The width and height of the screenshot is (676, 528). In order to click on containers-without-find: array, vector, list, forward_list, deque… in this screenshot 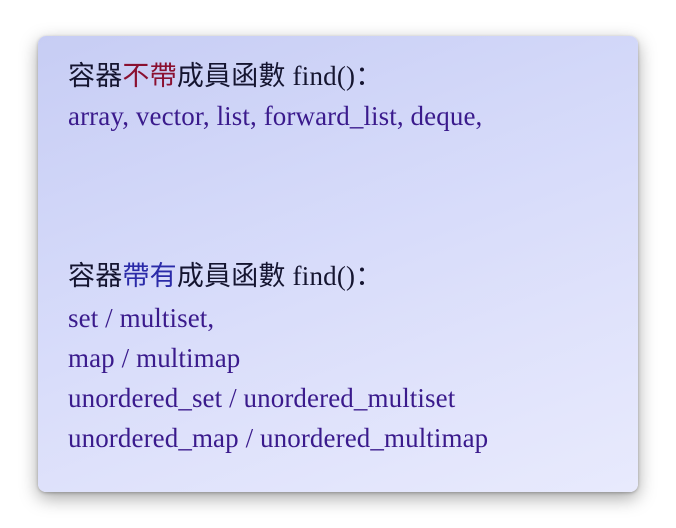, I will do `click(275, 116)`.